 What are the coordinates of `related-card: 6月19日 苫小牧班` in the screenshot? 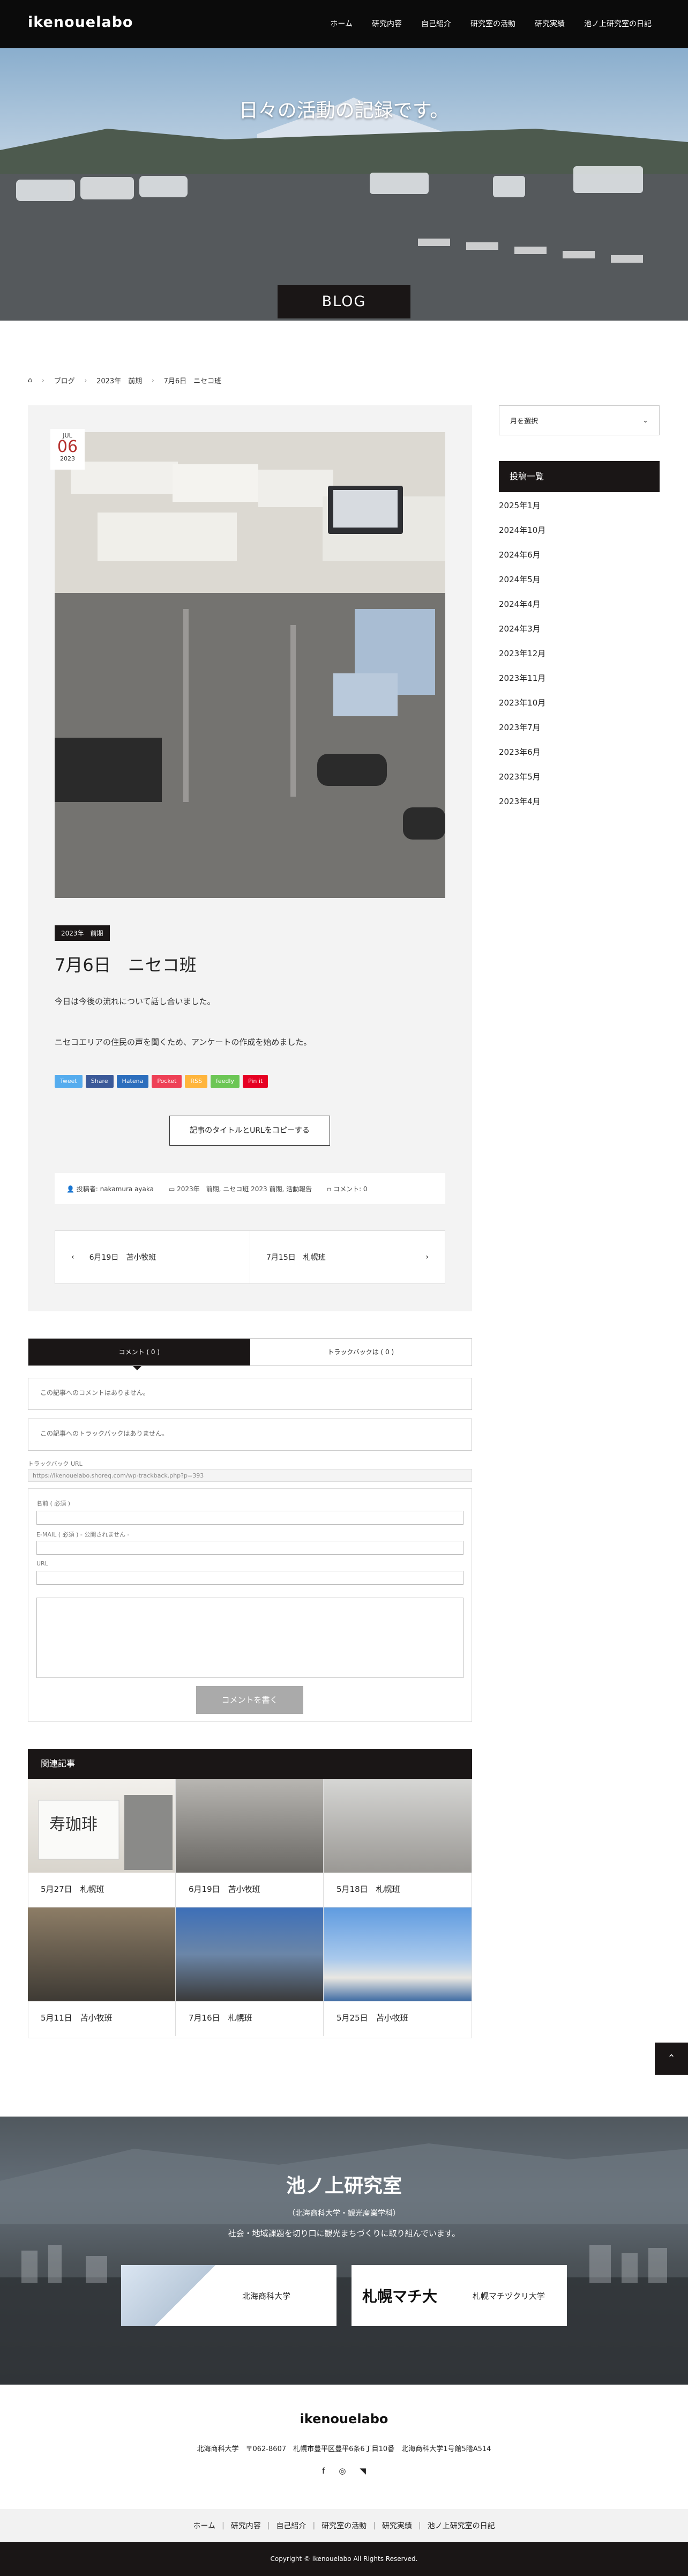 It's located at (250, 1843).